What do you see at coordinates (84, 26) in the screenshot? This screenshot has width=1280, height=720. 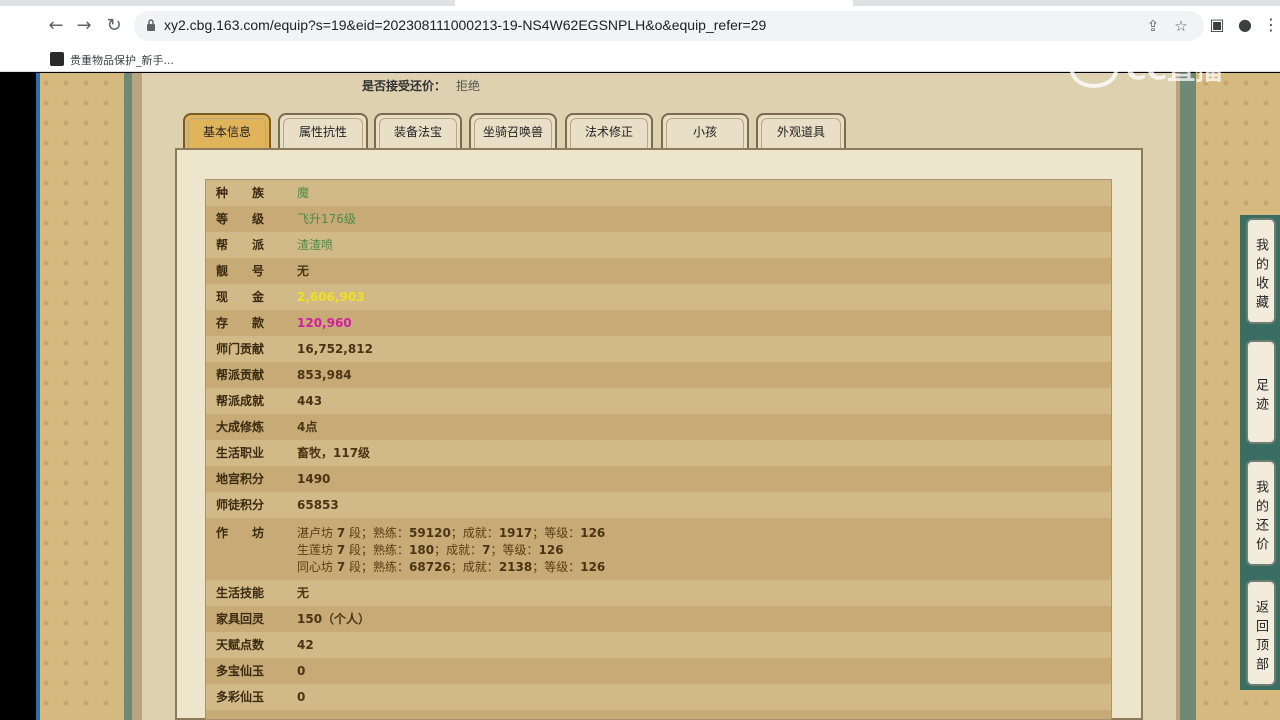 I see `forward-icon: →` at bounding box center [84, 26].